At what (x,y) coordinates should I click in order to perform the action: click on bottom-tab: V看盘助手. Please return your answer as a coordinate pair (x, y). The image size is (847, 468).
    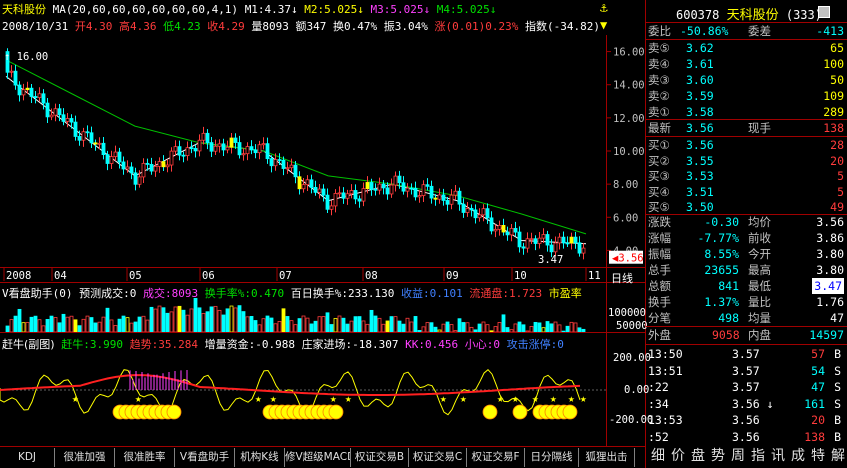
    Looking at the image, I should click on (205, 457).